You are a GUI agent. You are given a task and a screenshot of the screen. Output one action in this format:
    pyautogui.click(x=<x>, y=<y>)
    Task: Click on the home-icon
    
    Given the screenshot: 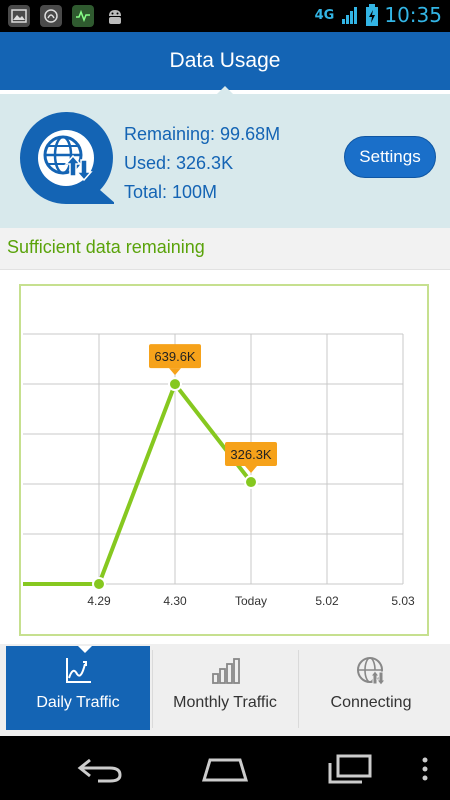 What is the action you would take?
    pyautogui.click(x=225, y=769)
    